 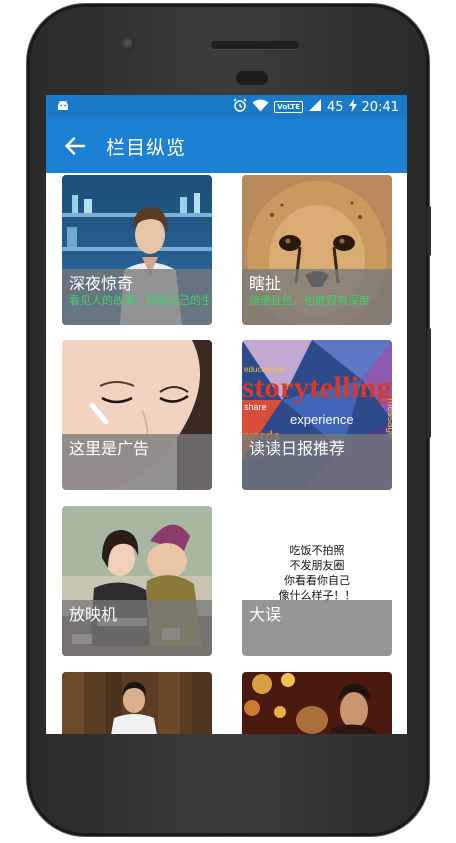 What do you see at coordinates (255, 407) in the screenshot?
I see `story-word: share` at bounding box center [255, 407].